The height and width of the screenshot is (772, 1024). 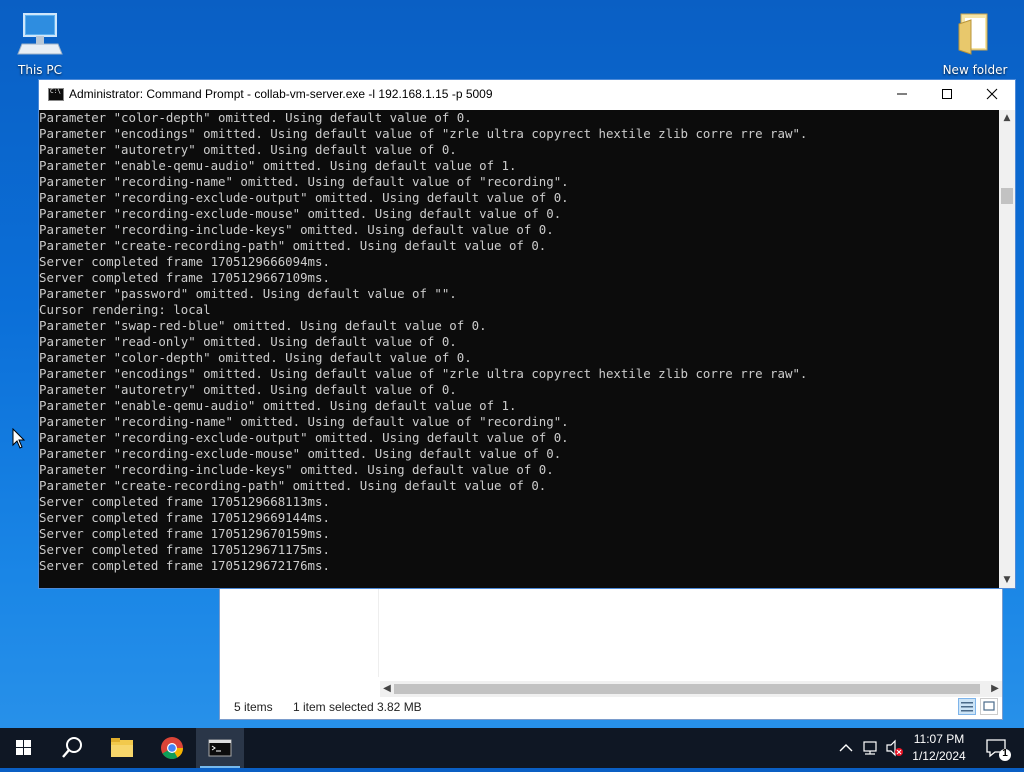 I want to click on scroll-down-icon: ▼, so click(x=1007, y=580).